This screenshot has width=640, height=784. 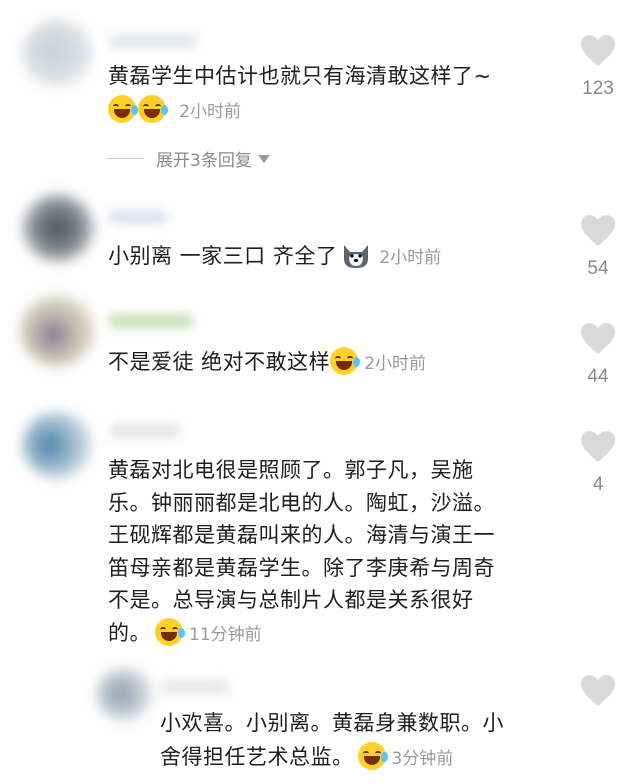 What do you see at coordinates (356, 256) in the screenshot?
I see `husky-dog-emoji` at bounding box center [356, 256].